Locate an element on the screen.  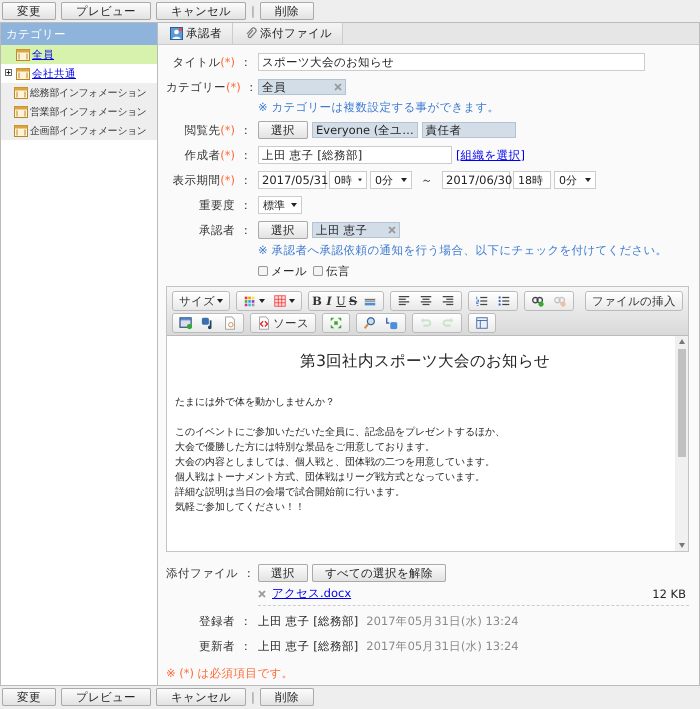
date-field: 2017/06/30 is located at coordinates (476, 180).